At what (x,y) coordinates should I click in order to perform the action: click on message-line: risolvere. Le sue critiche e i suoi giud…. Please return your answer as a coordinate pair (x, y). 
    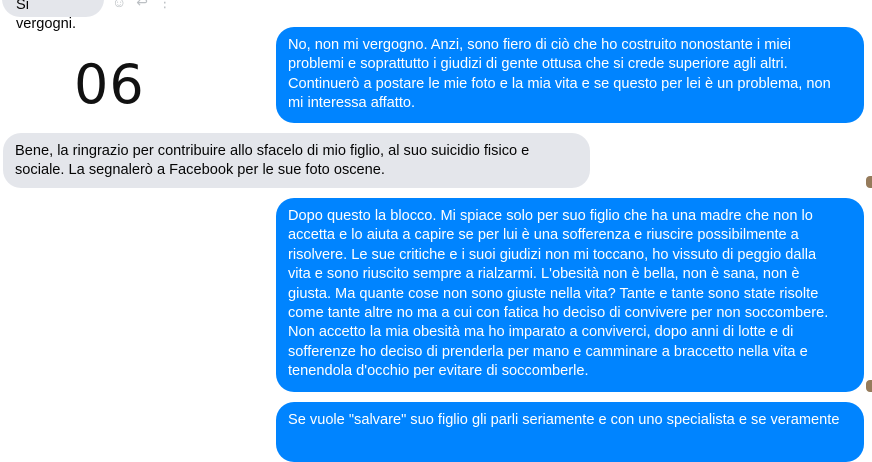
    Looking at the image, I should click on (552, 254).